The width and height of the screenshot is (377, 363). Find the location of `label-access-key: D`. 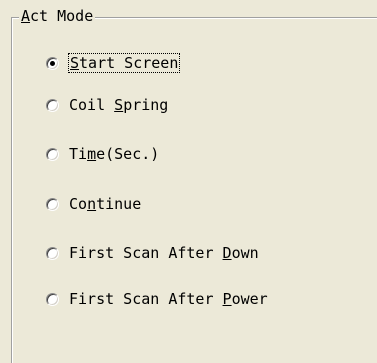

label-access-key: D is located at coordinates (227, 253).